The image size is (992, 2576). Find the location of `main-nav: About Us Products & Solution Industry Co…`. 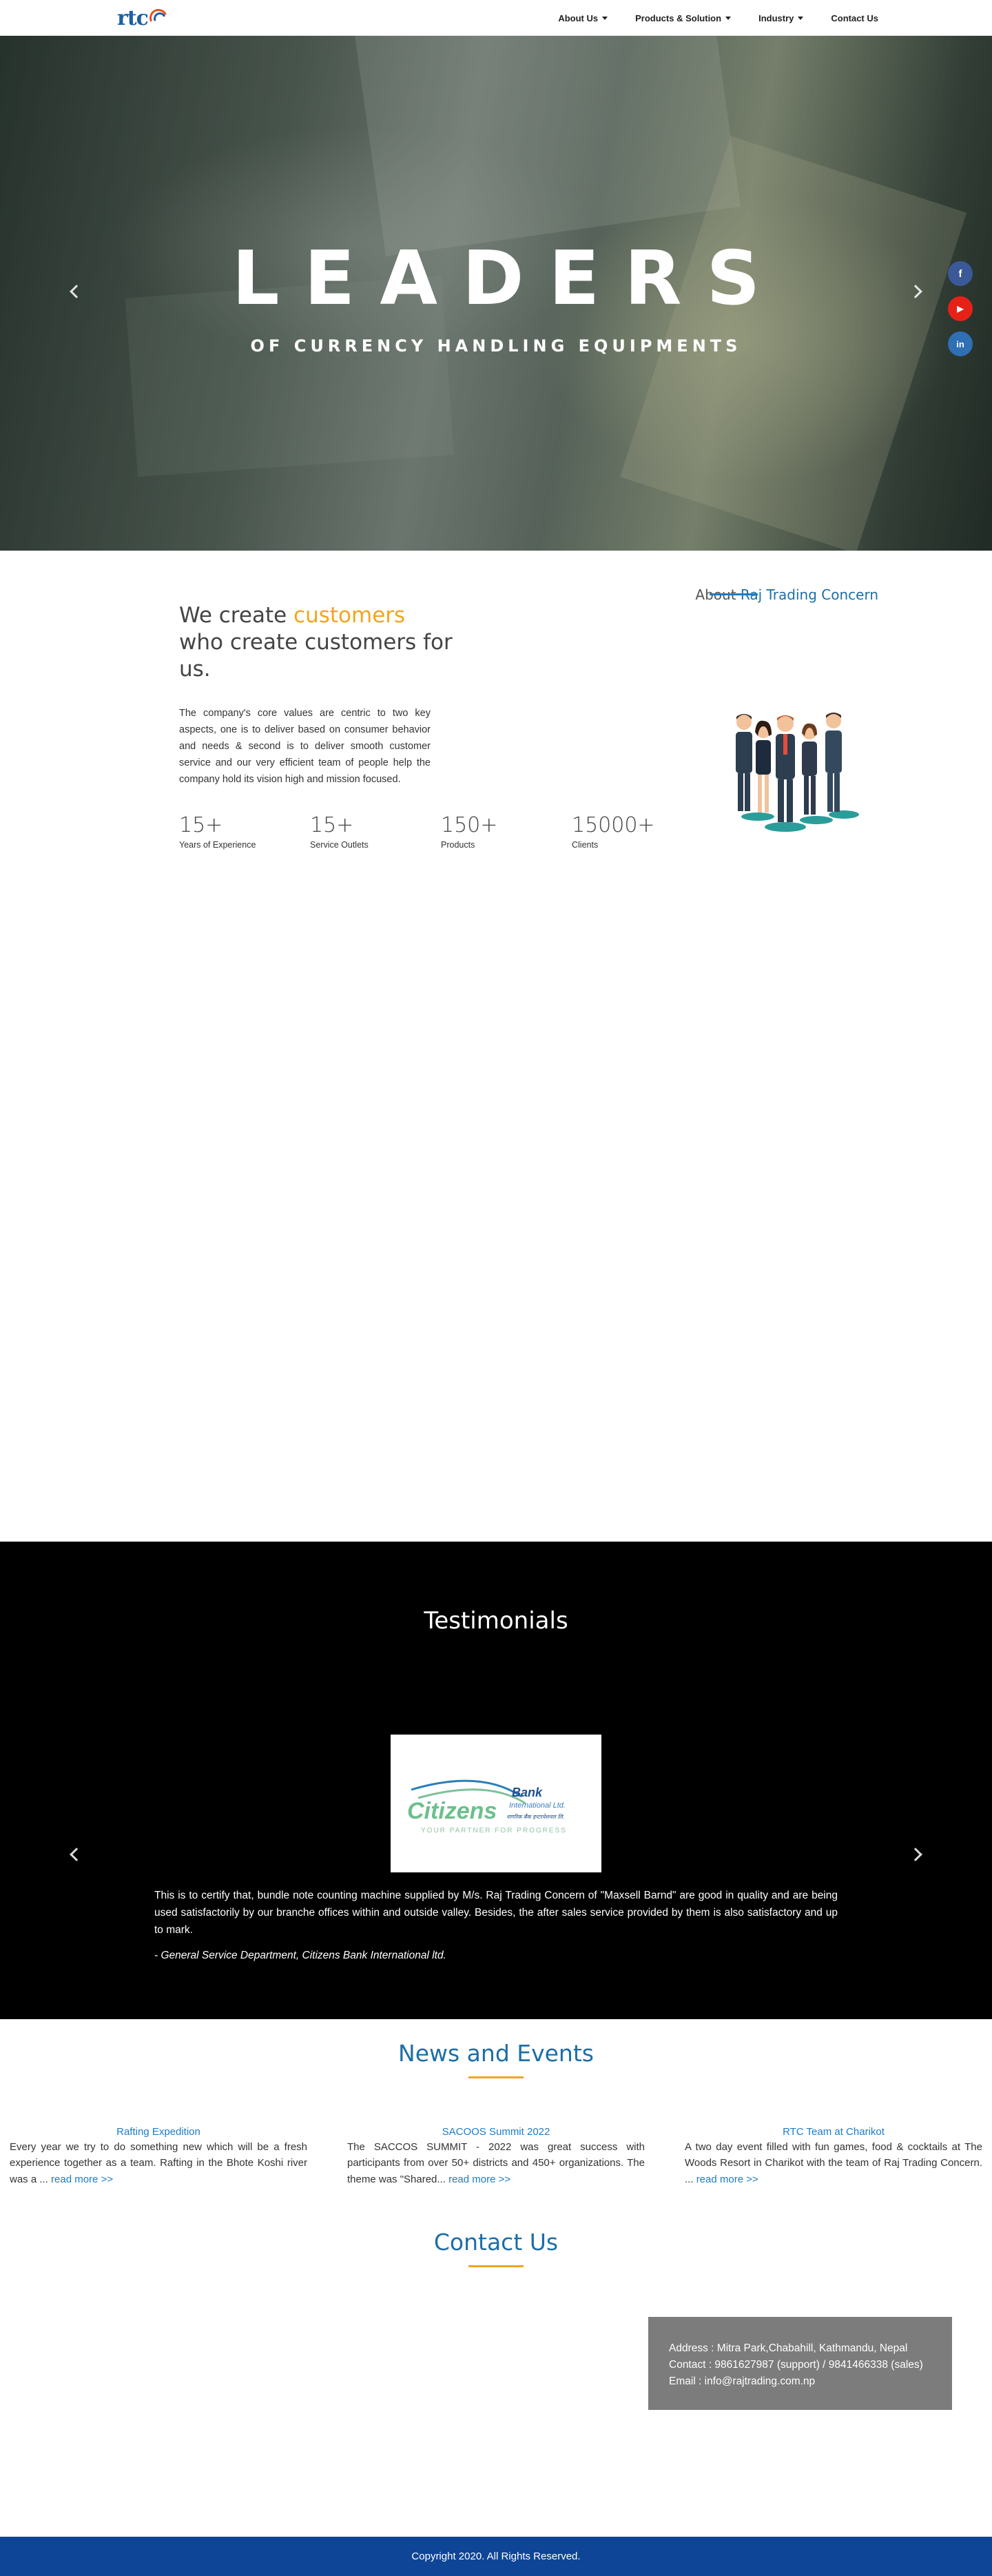

main-nav: About Us Products & Solution Industry Co… is located at coordinates (718, 18).